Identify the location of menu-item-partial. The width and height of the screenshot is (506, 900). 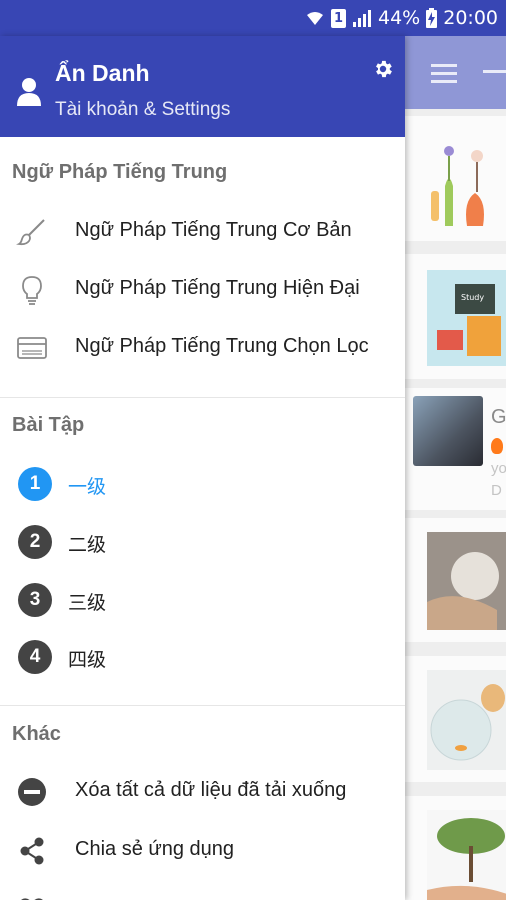
(202, 891).